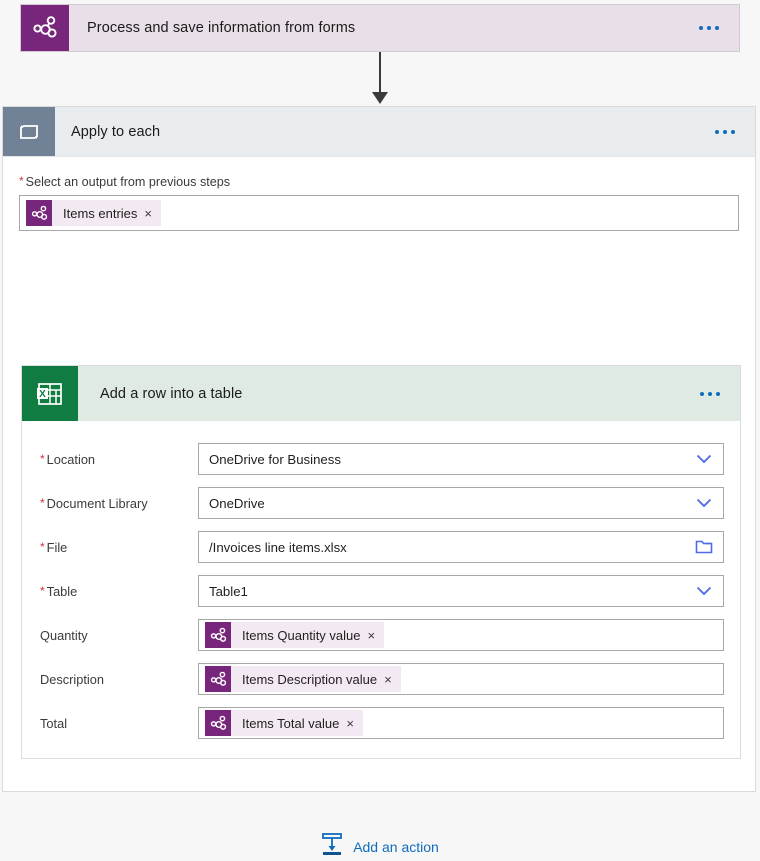 This screenshot has width=760, height=861. What do you see at coordinates (719, 28) in the screenshot?
I see `trigger-ellipsis-icon` at bounding box center [719, 28].